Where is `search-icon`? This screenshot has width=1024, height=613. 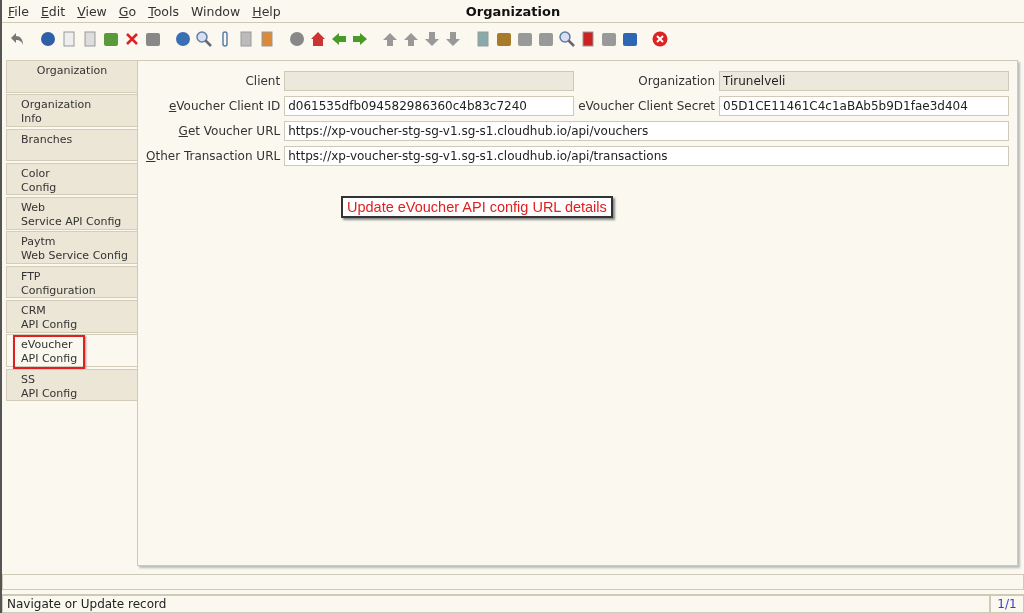
search-icon is located at coordinates (204, 39).